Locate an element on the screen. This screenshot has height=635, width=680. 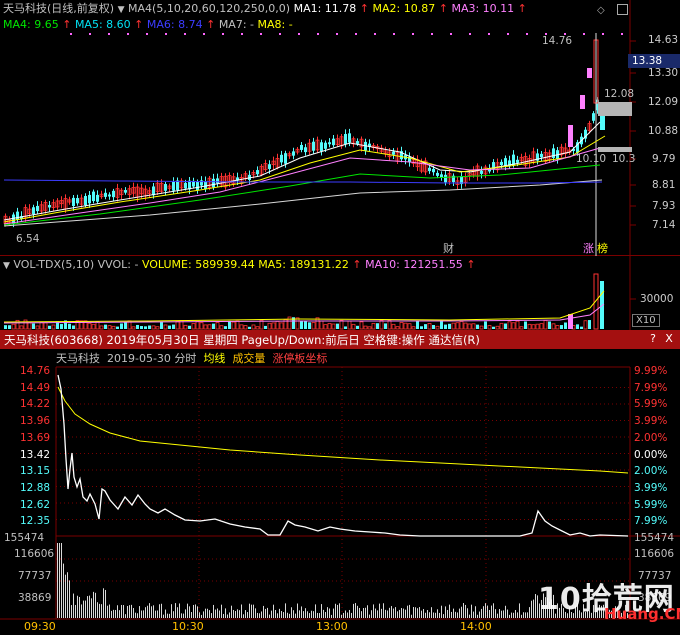
avg-line-toggle: 均线 is located at coordinates (214, 358).